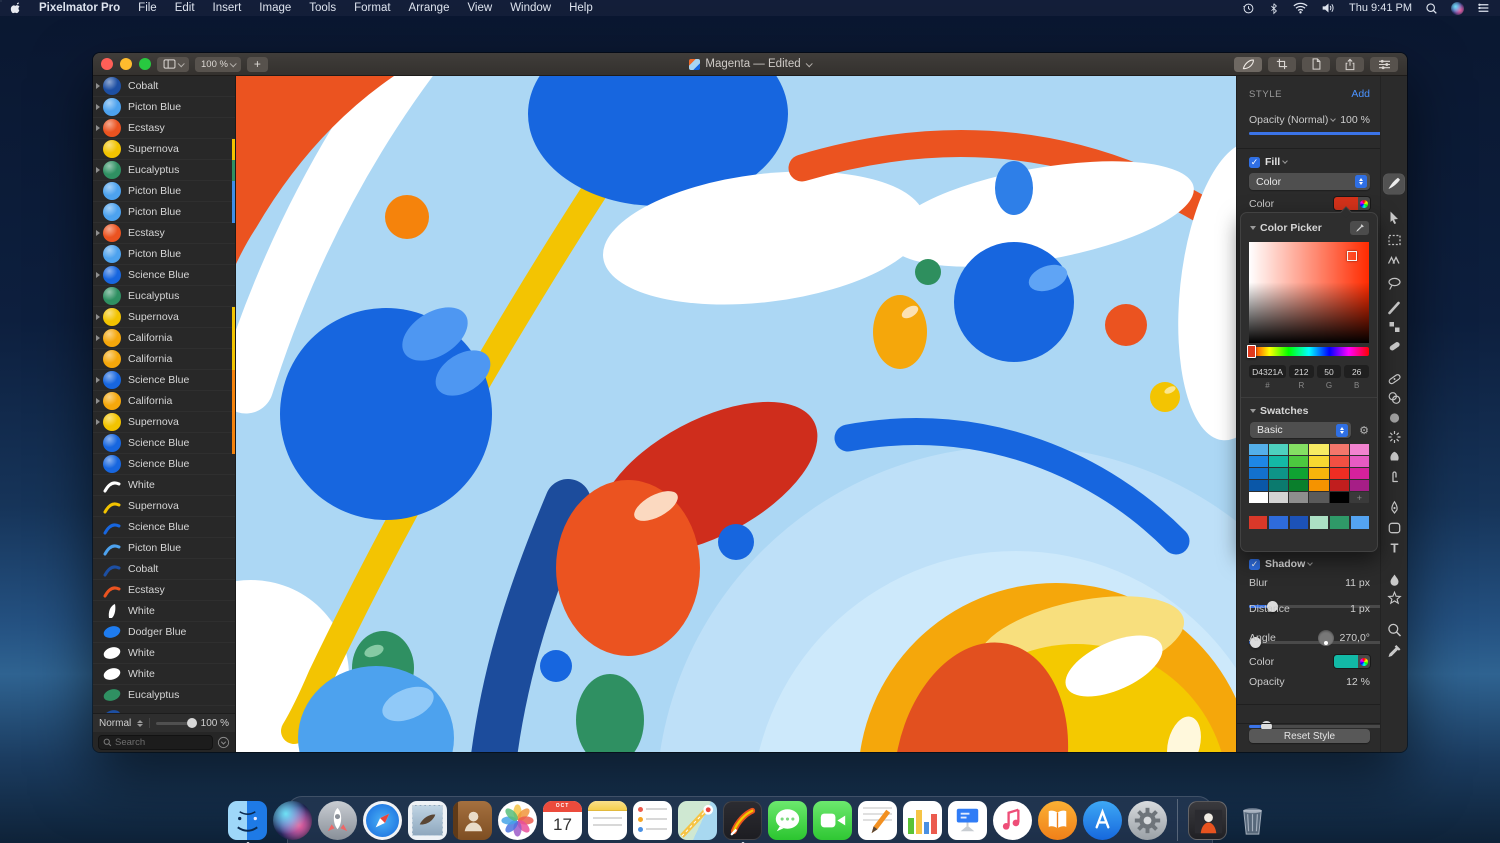 This screenshot has height=843, width=1500. What do you see at coordinates (1359, 228) in the screenshot?
I see `eyedropper-button` at bounding box center [1359, 228].